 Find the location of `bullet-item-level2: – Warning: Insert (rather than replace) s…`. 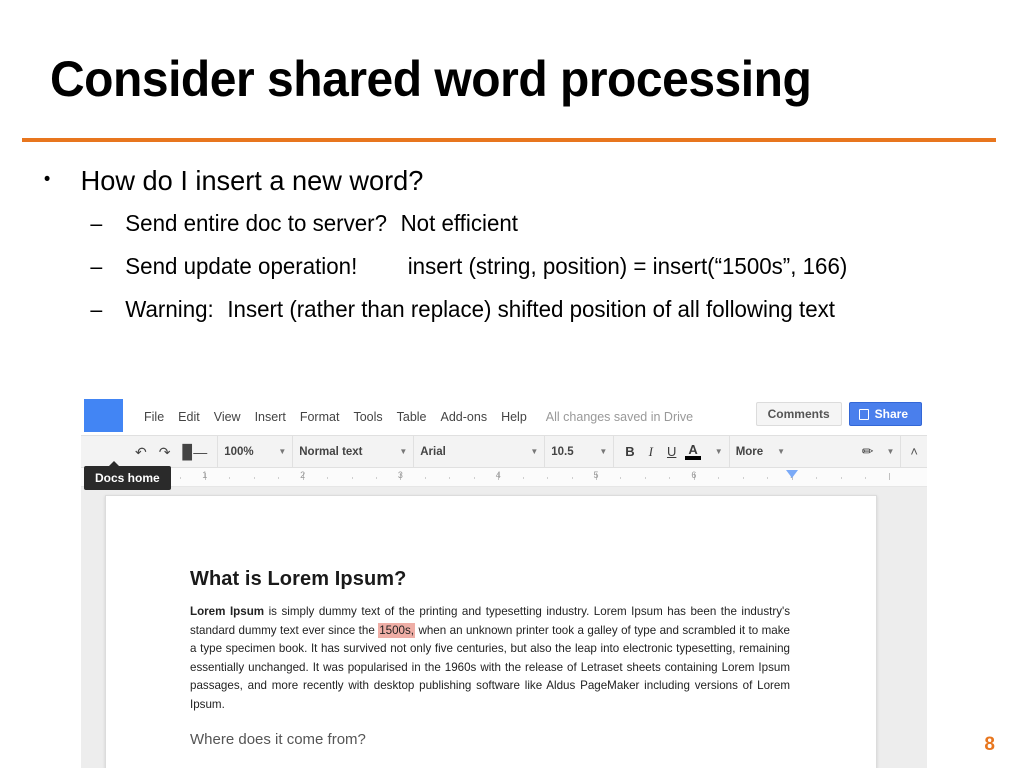

bullet-item-level2: – Warning: Insert (rather than replace) s… is located at coordinates (503, 309).